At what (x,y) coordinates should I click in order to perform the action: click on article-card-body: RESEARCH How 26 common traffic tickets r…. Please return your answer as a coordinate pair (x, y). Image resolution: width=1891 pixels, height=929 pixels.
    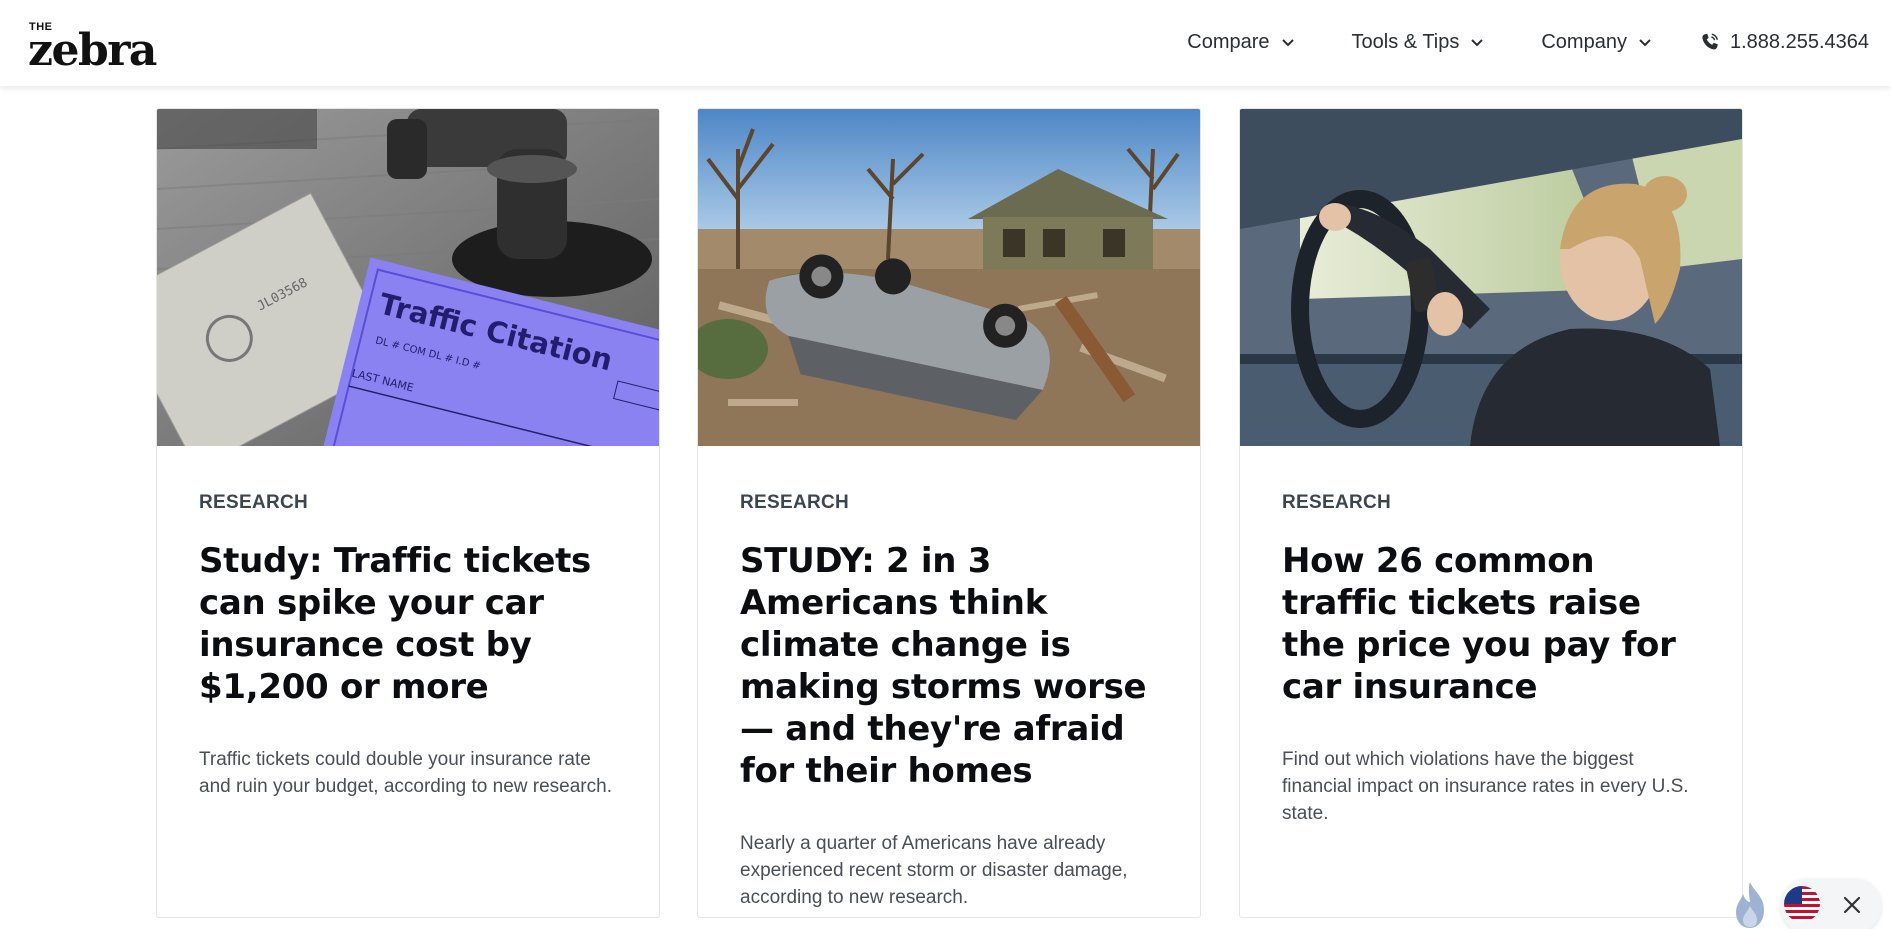
    Looking at the image, I should click on (1491, 659).